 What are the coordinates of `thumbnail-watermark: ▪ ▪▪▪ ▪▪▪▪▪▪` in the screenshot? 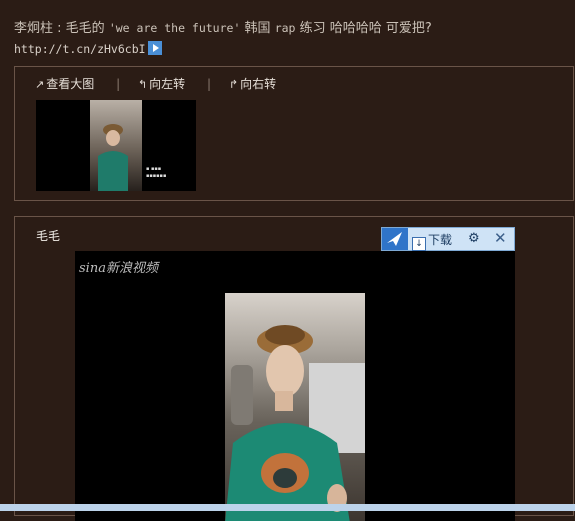 It's located at (156, 172).